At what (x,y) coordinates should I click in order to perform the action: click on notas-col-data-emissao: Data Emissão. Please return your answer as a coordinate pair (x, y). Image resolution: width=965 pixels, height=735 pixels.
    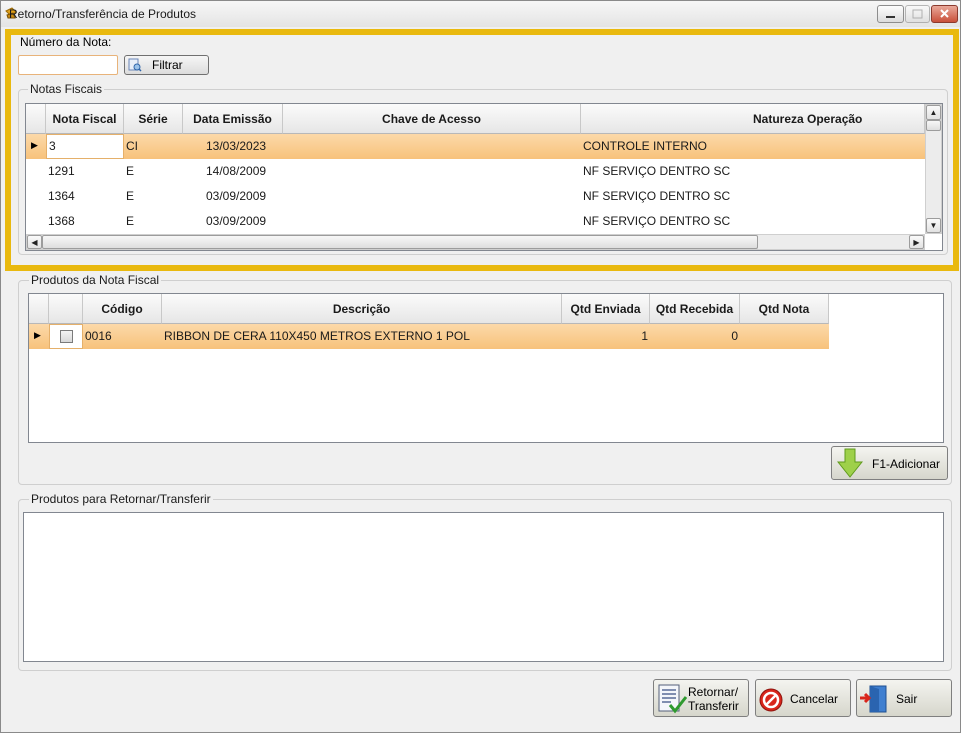
    Looking at the image, I should click on (233, 119).